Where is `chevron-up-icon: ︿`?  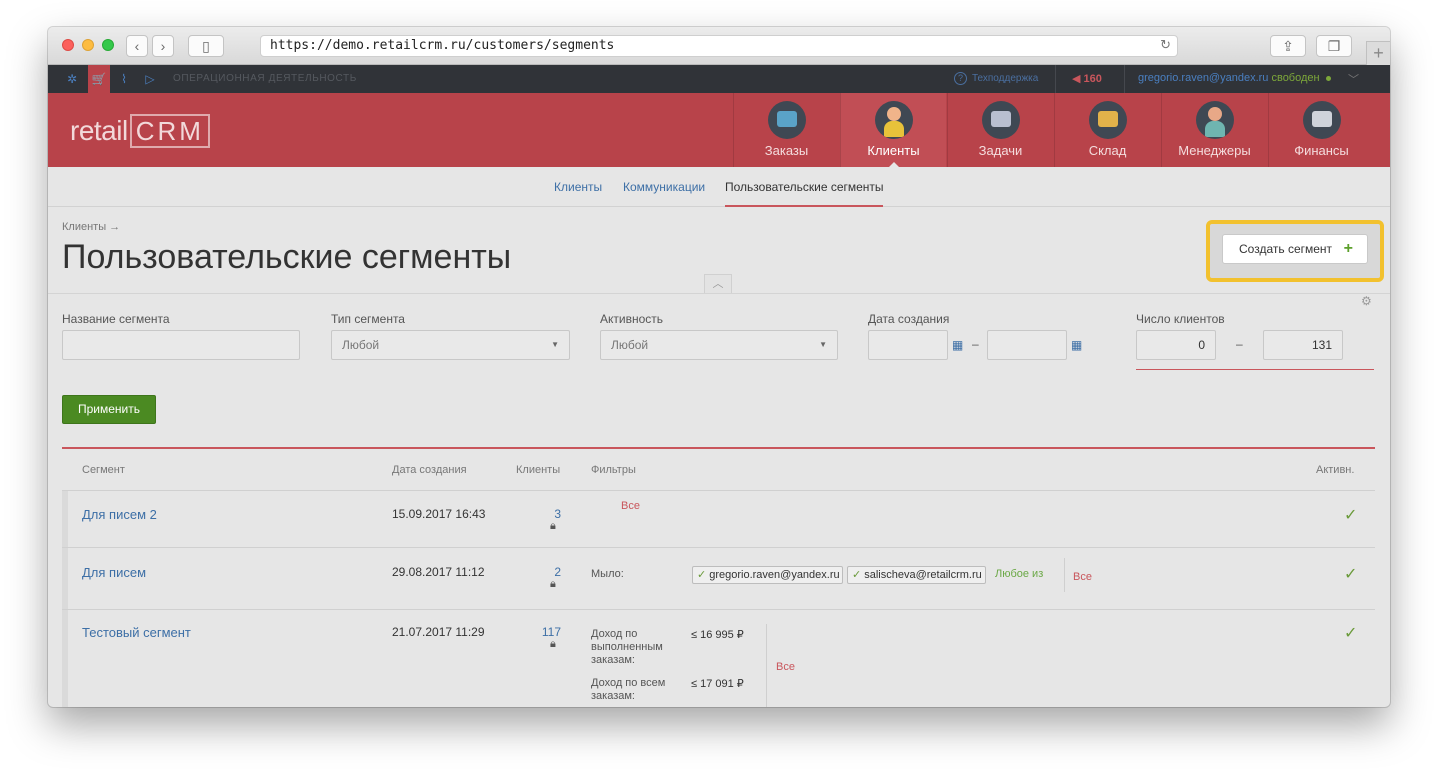
chevron-up-icon: ︿ is located at coordinates (718, 284).